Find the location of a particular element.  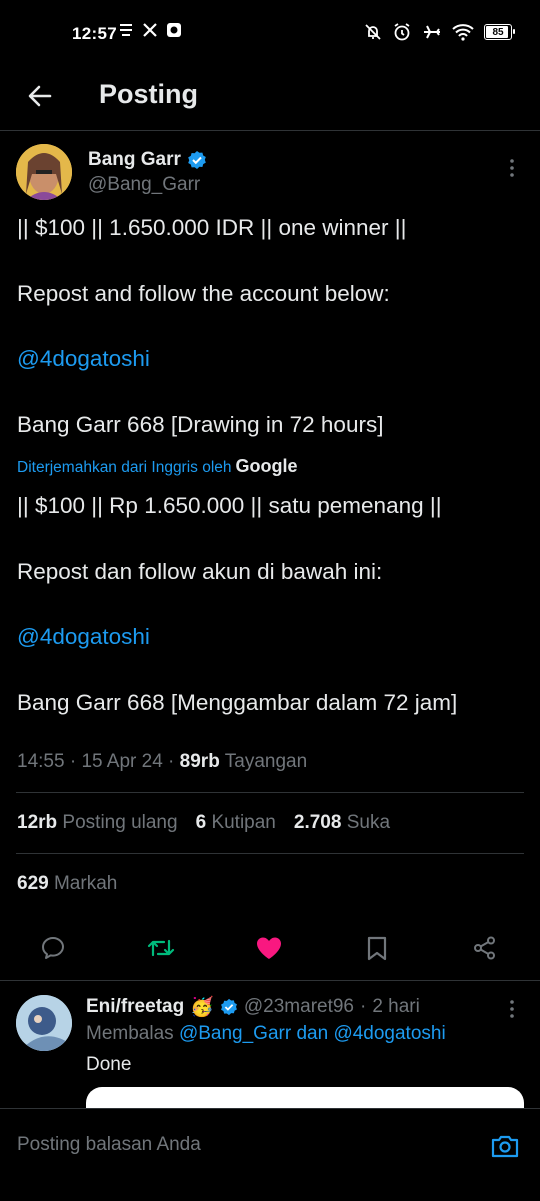

reply-more-options-button is located at coordinates (512, 1009).